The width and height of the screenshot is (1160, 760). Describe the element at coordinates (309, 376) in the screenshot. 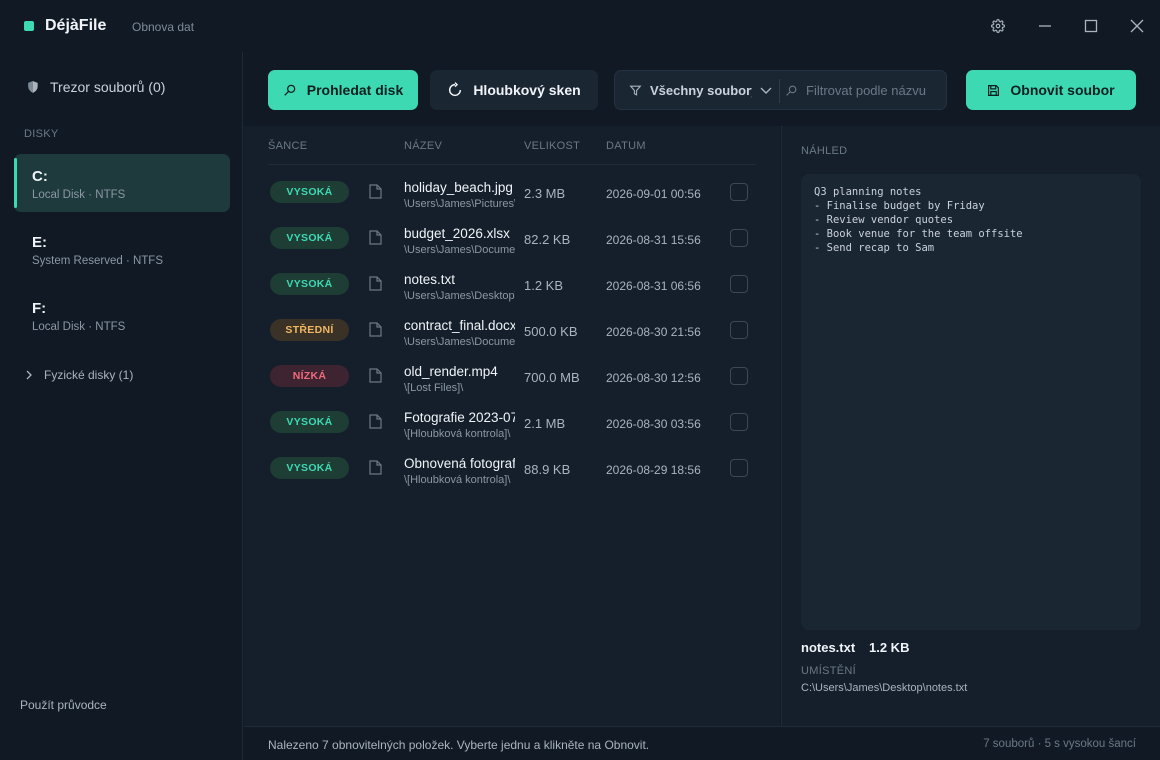

I see `chance-badge: NÍZKÁ` at that location.